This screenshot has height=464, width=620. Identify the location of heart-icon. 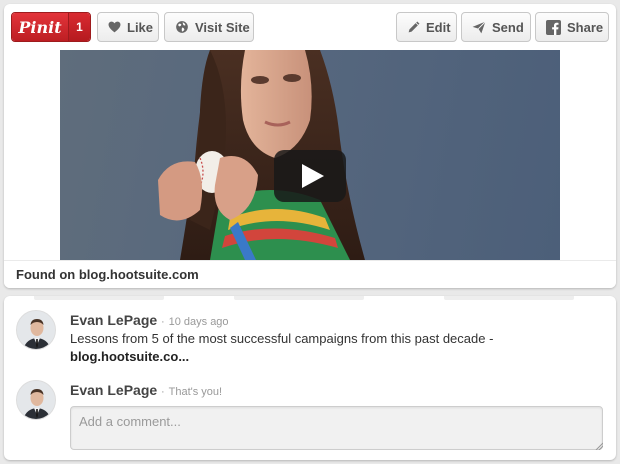
(114, 27).